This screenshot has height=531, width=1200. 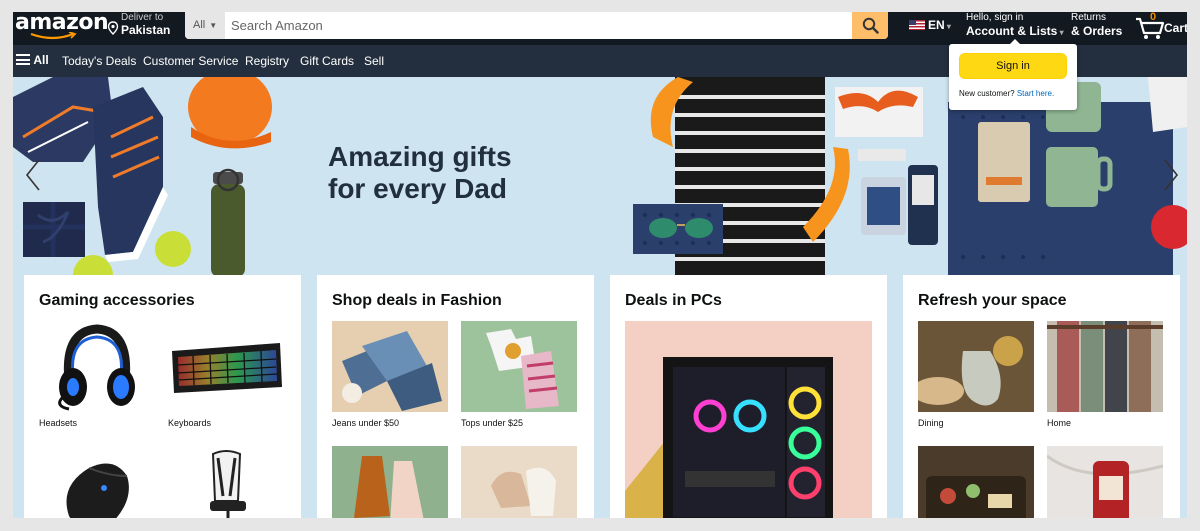 What do you see at coordinates (417, 188) in the screenshot?
I see `hero-title-line2: for every Dad` at bounding box center [417, 188].